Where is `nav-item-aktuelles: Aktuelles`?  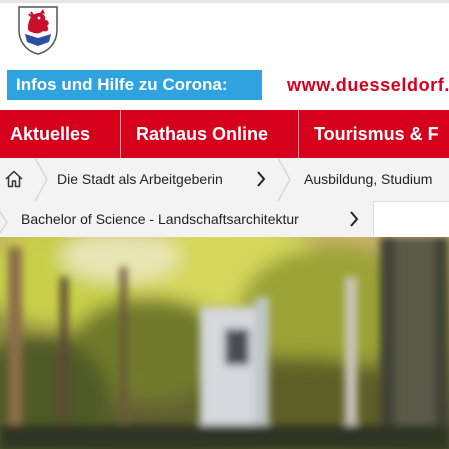 nav-item-aktuelles: Aktuelles is located at coordinates (50, 134).